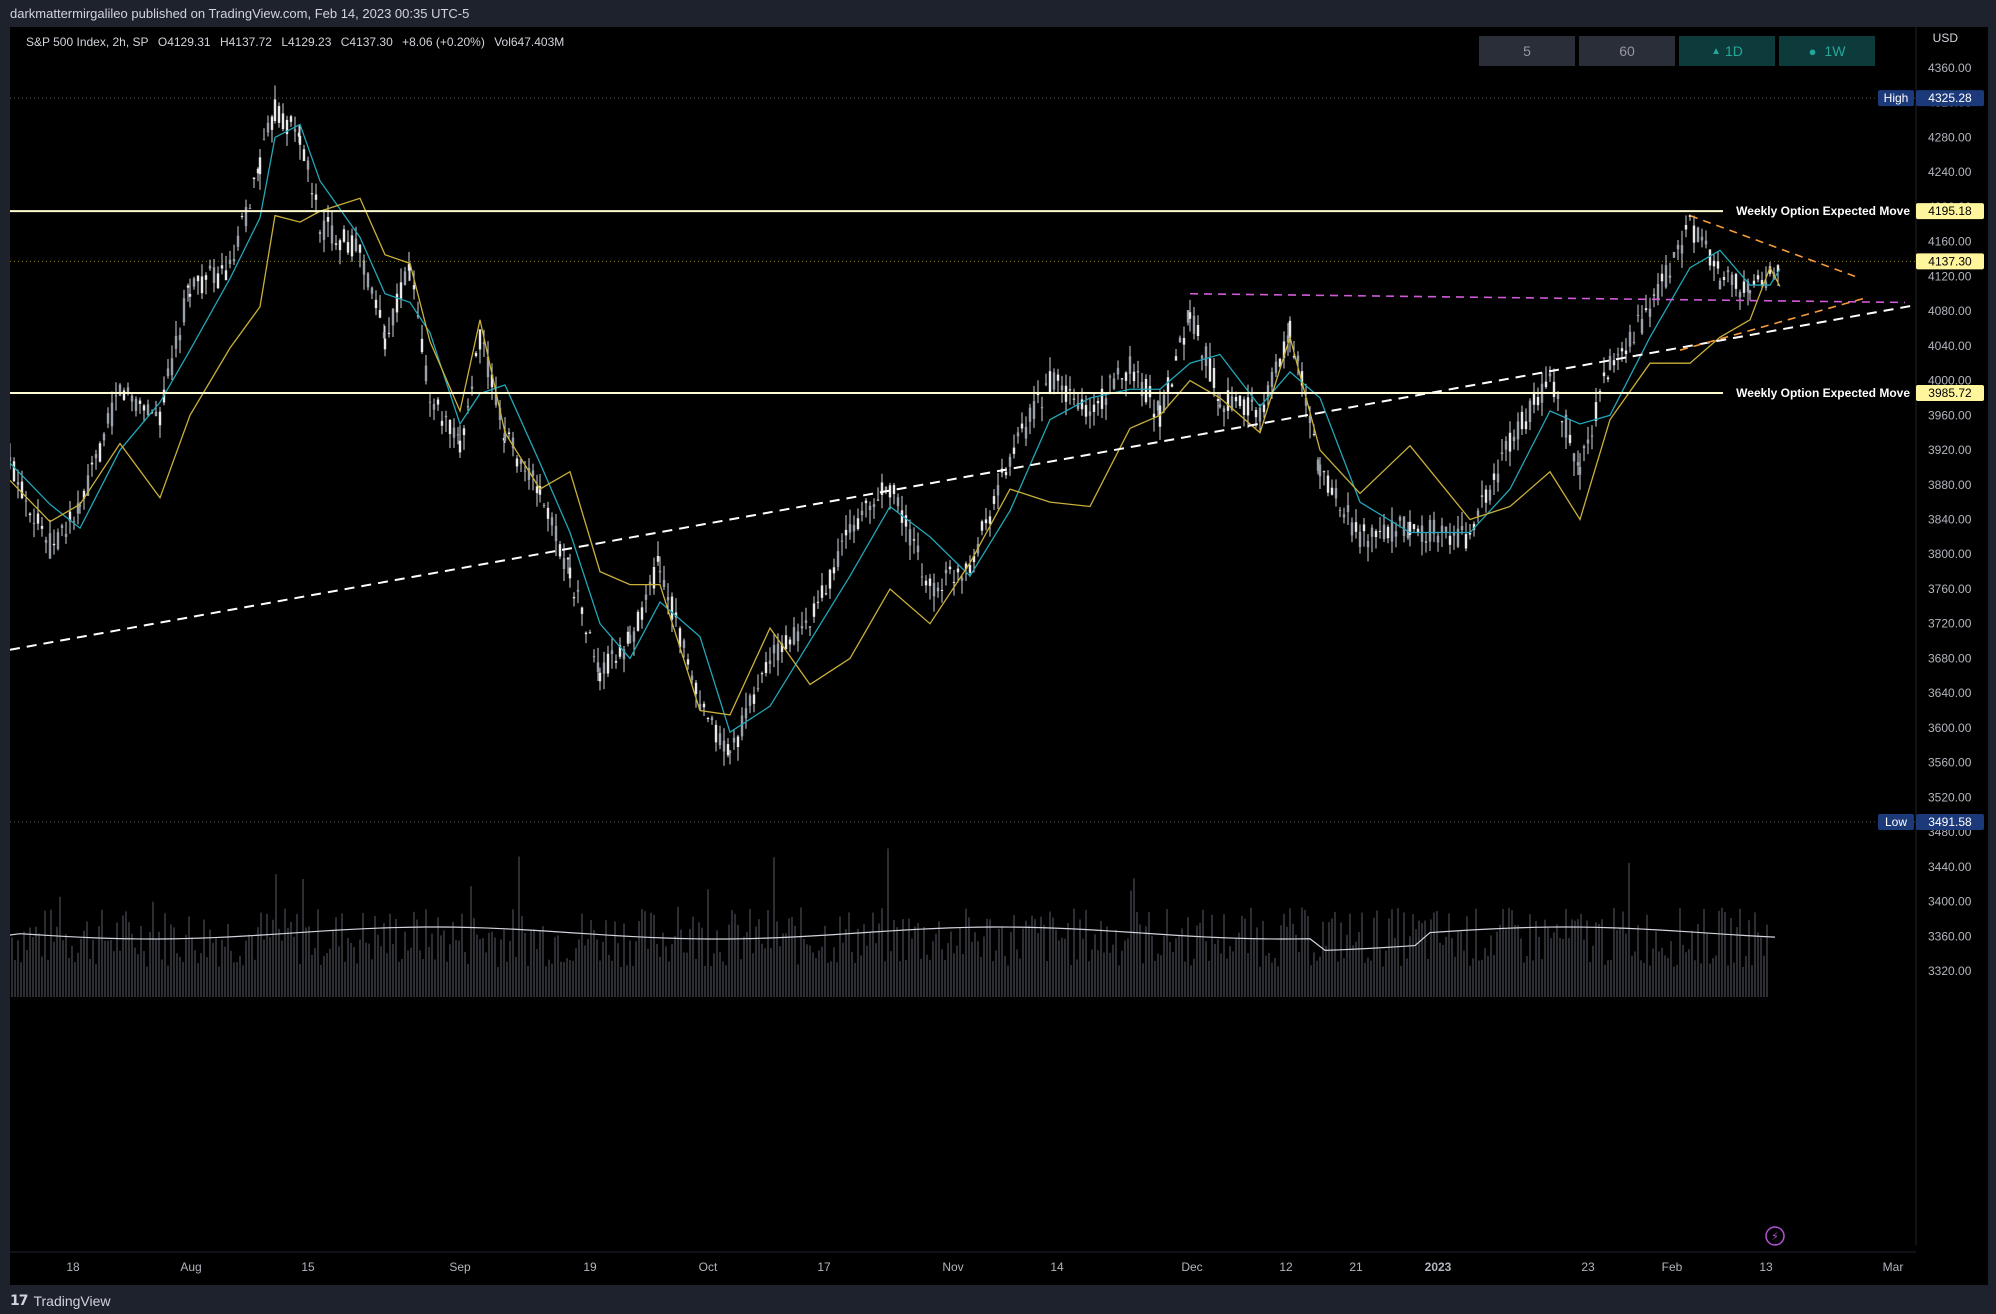 Image resolution: width=1996 pixels, height=1314 pixels. What do you see at coordinates (1950, 393) in the screenshot?
I see `lower-move-value: 3985.72` at bounding box center [1950, 393].